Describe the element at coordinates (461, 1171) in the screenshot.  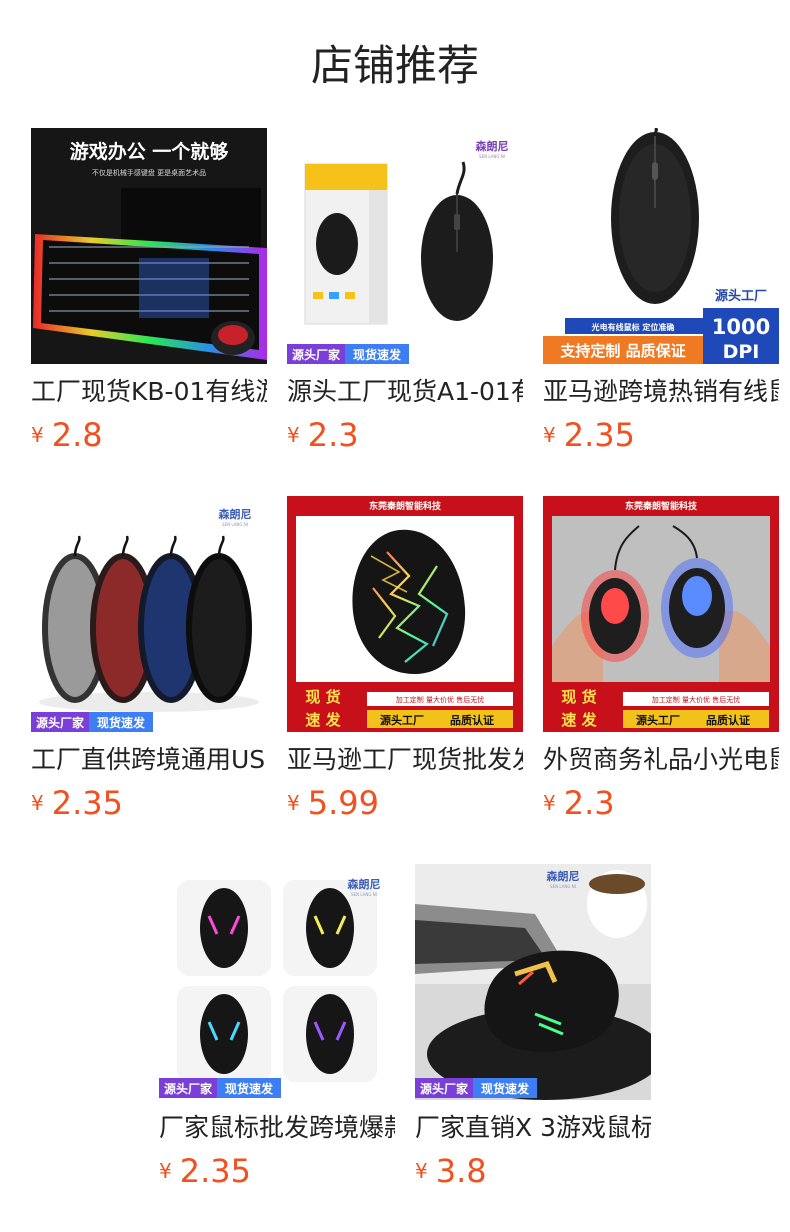
I see `price-amount: 3.8` at that location.